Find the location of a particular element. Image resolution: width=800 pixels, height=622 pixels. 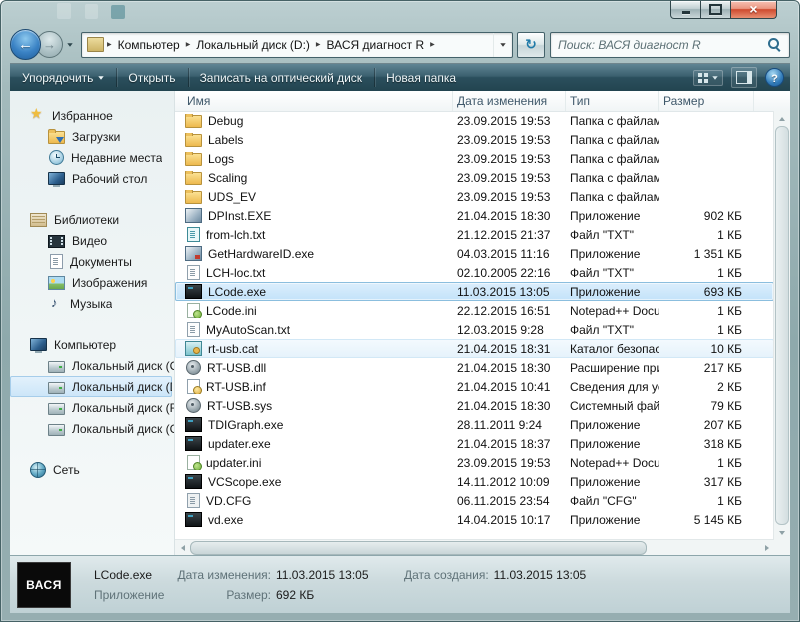

libraries-icon is located at coordinates (38, 219).